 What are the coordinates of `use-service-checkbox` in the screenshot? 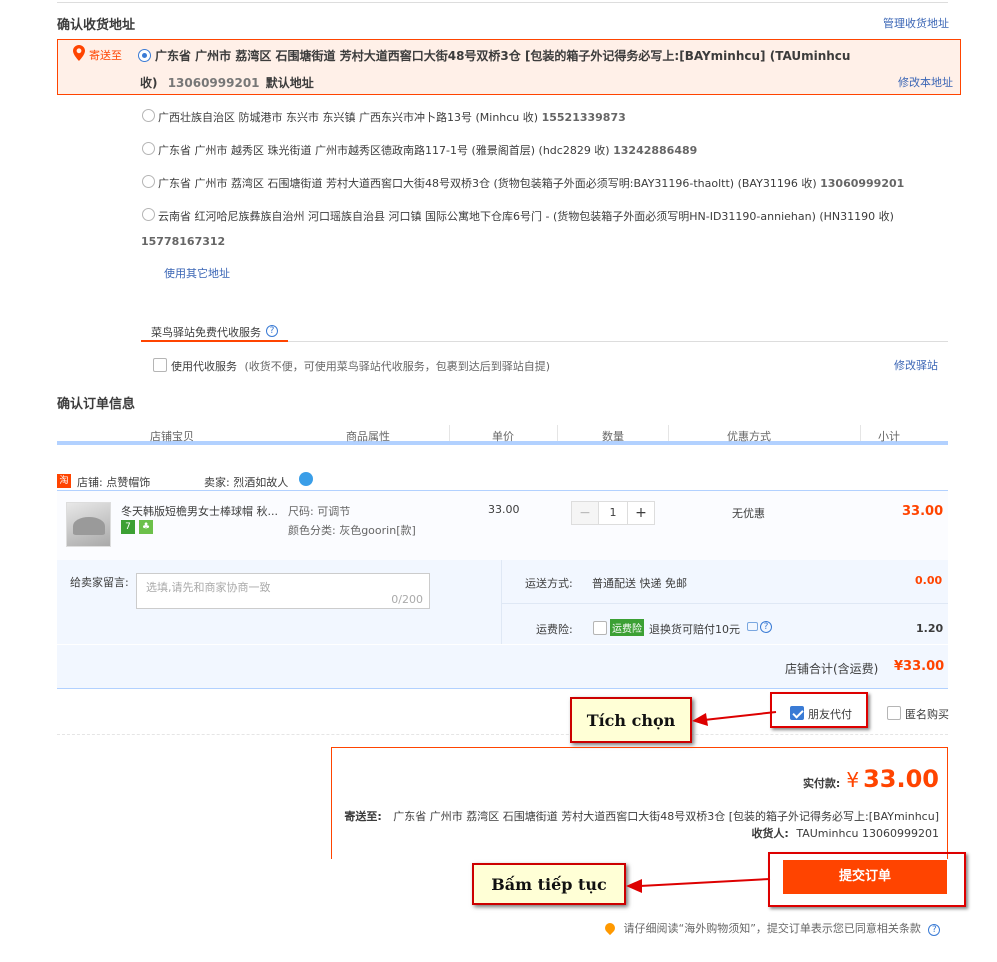 It's located at (160, 365).